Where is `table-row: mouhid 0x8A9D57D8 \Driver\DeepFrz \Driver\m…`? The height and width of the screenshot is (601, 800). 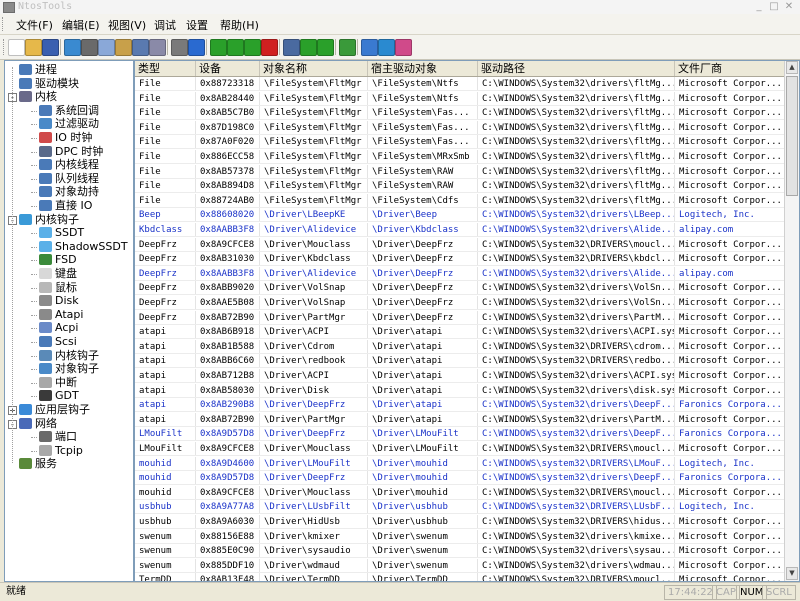 table-row: mouhid 0x8A9D57D8 \Driver\DeepFrz \Driver\m… is located at coordinates (460, 478).